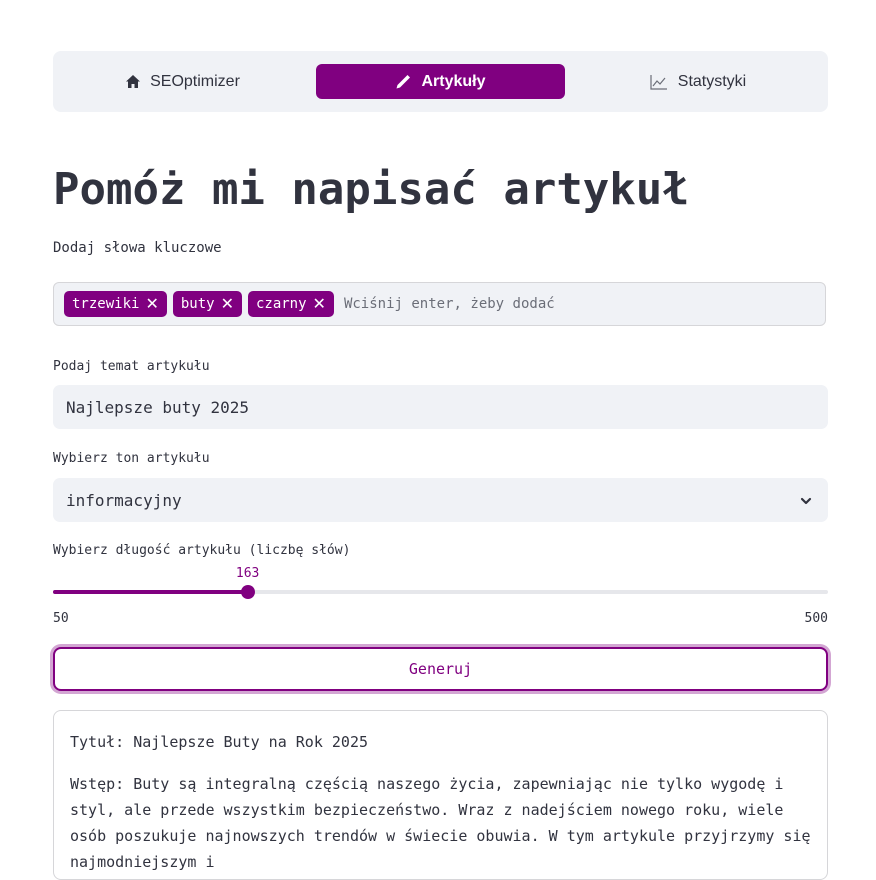 Image resolution: width=876 pixels, height=880 pixels. Describe the element at coordinates (195, 81) in the screenshot. I see `nav-item-label: SEOptimizer` at that location.